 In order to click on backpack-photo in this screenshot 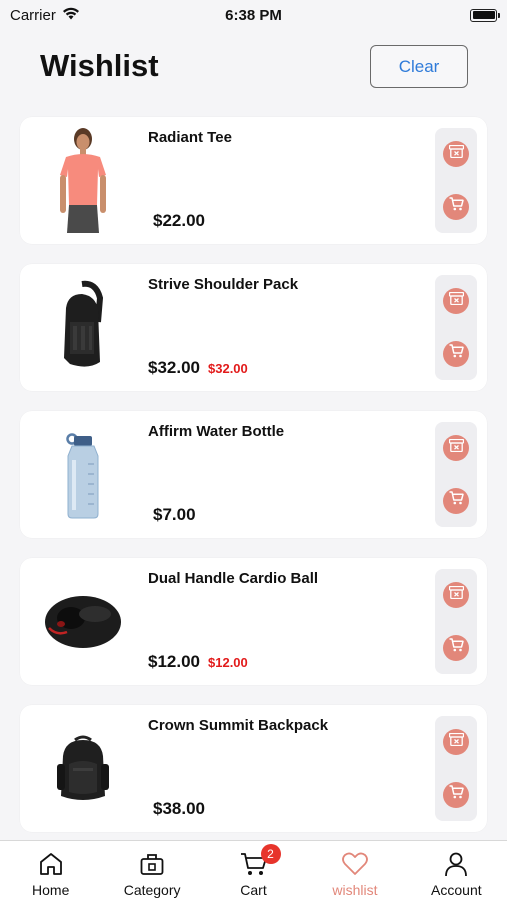, I will do `click(83, 768)`.